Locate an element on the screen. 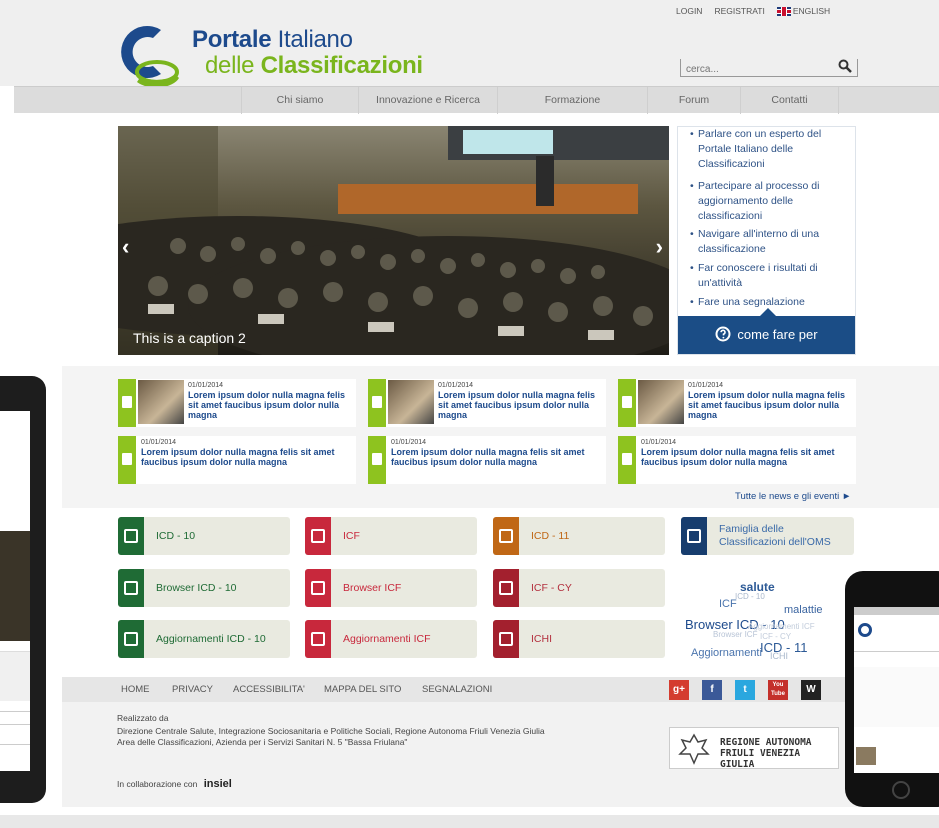 The image size is (939, 828). register-link: REGISTRATI is located at coordinates (739, 11).